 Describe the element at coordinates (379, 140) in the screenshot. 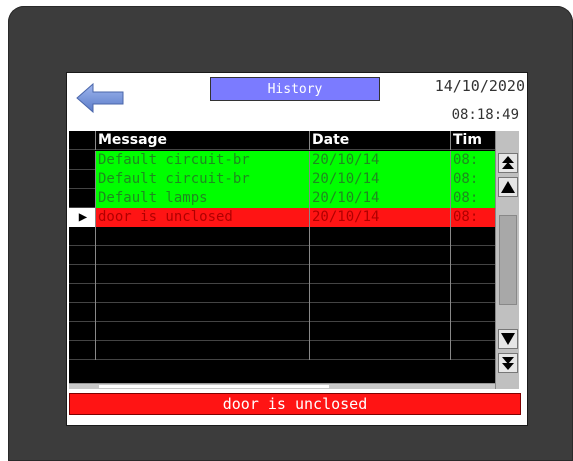

I see `column-header-date: Date` at that location.